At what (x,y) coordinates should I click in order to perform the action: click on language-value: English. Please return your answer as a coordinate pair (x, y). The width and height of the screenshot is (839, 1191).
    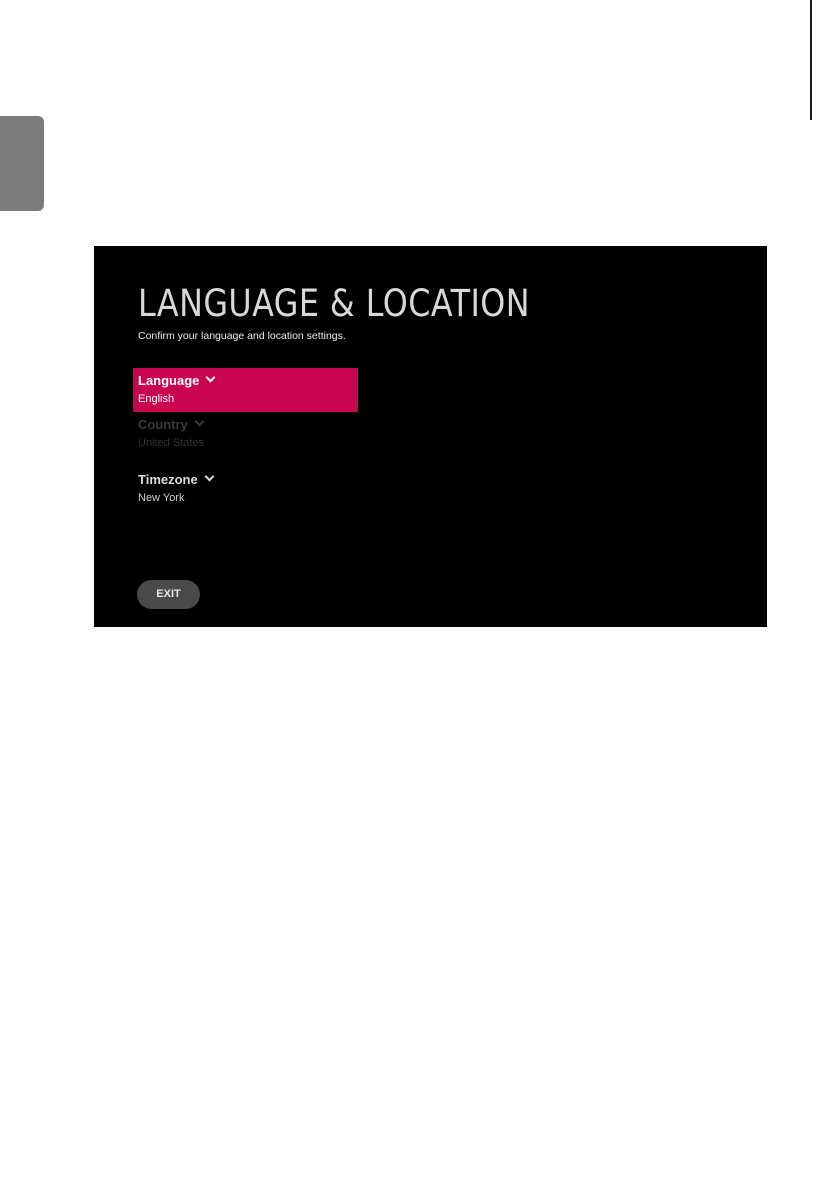
    Looking at the image, I should click on (156, 399).